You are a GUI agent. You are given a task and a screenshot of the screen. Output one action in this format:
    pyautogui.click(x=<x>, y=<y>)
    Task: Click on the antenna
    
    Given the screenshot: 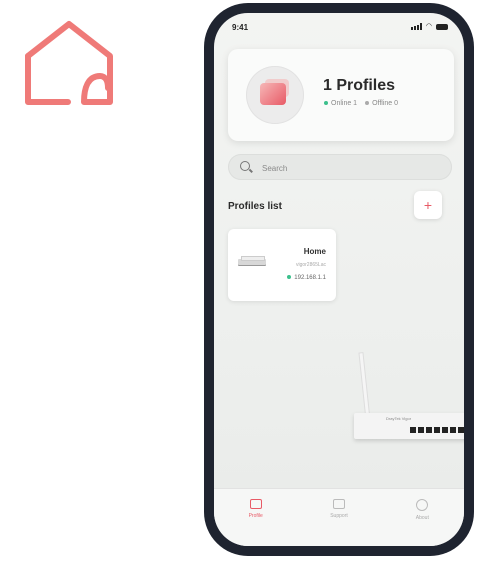 What is the action you would take?
    pyautogui.click(x=364, y=384)
    